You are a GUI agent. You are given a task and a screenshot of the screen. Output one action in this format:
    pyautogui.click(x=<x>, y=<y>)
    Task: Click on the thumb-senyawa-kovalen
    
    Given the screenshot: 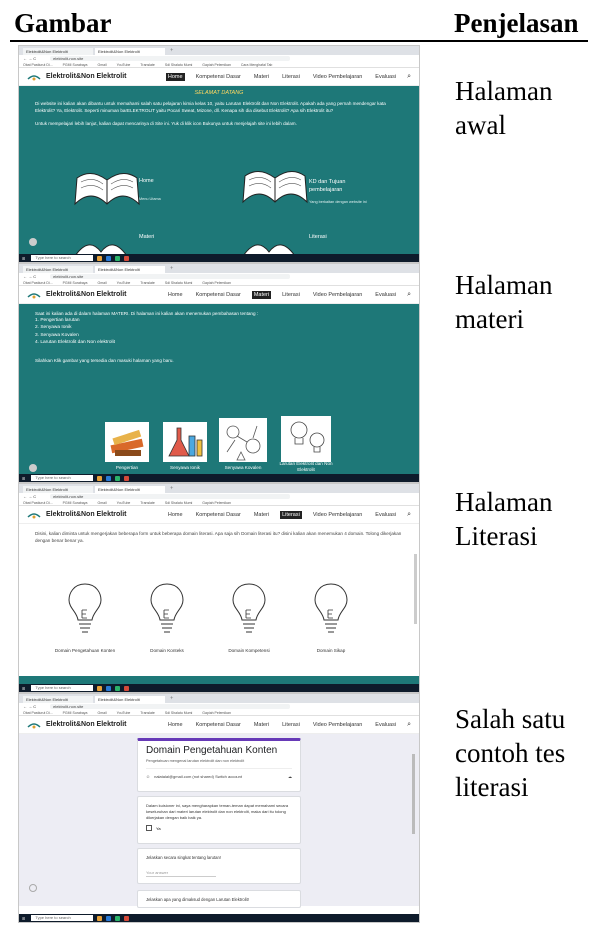 What is the action you would take?
    pyautogui.click(x=243, y=440)
    